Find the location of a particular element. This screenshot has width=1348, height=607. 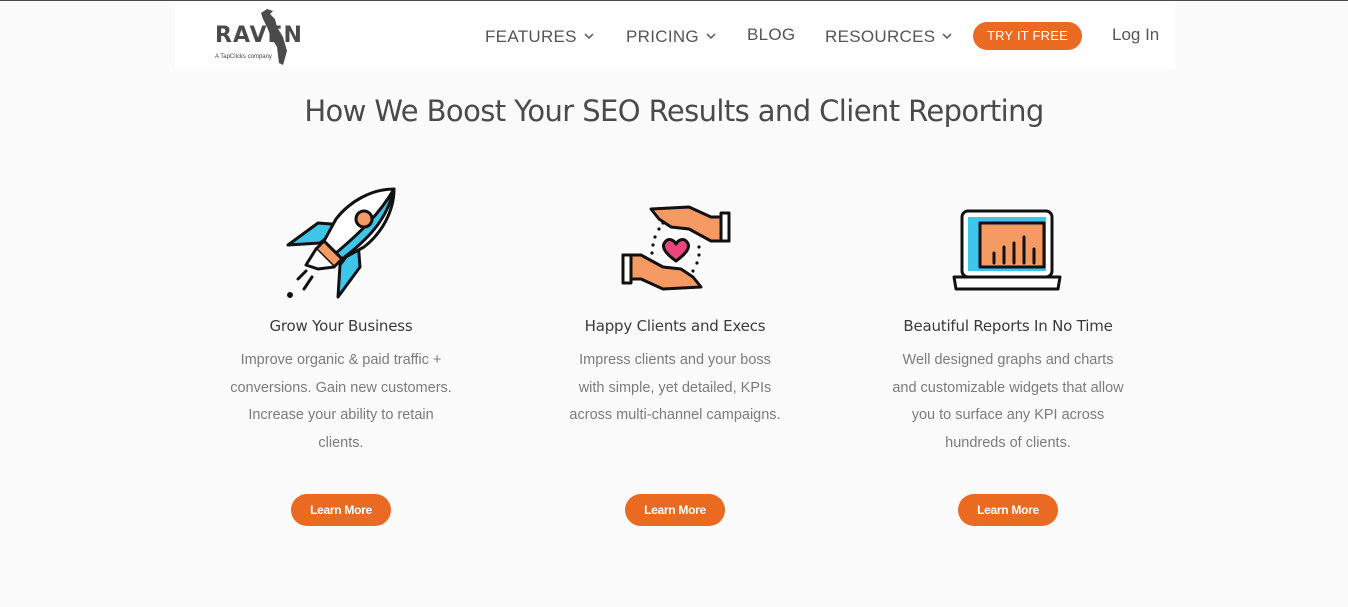

hands-heart-icon is located at coordinates (676, 248).